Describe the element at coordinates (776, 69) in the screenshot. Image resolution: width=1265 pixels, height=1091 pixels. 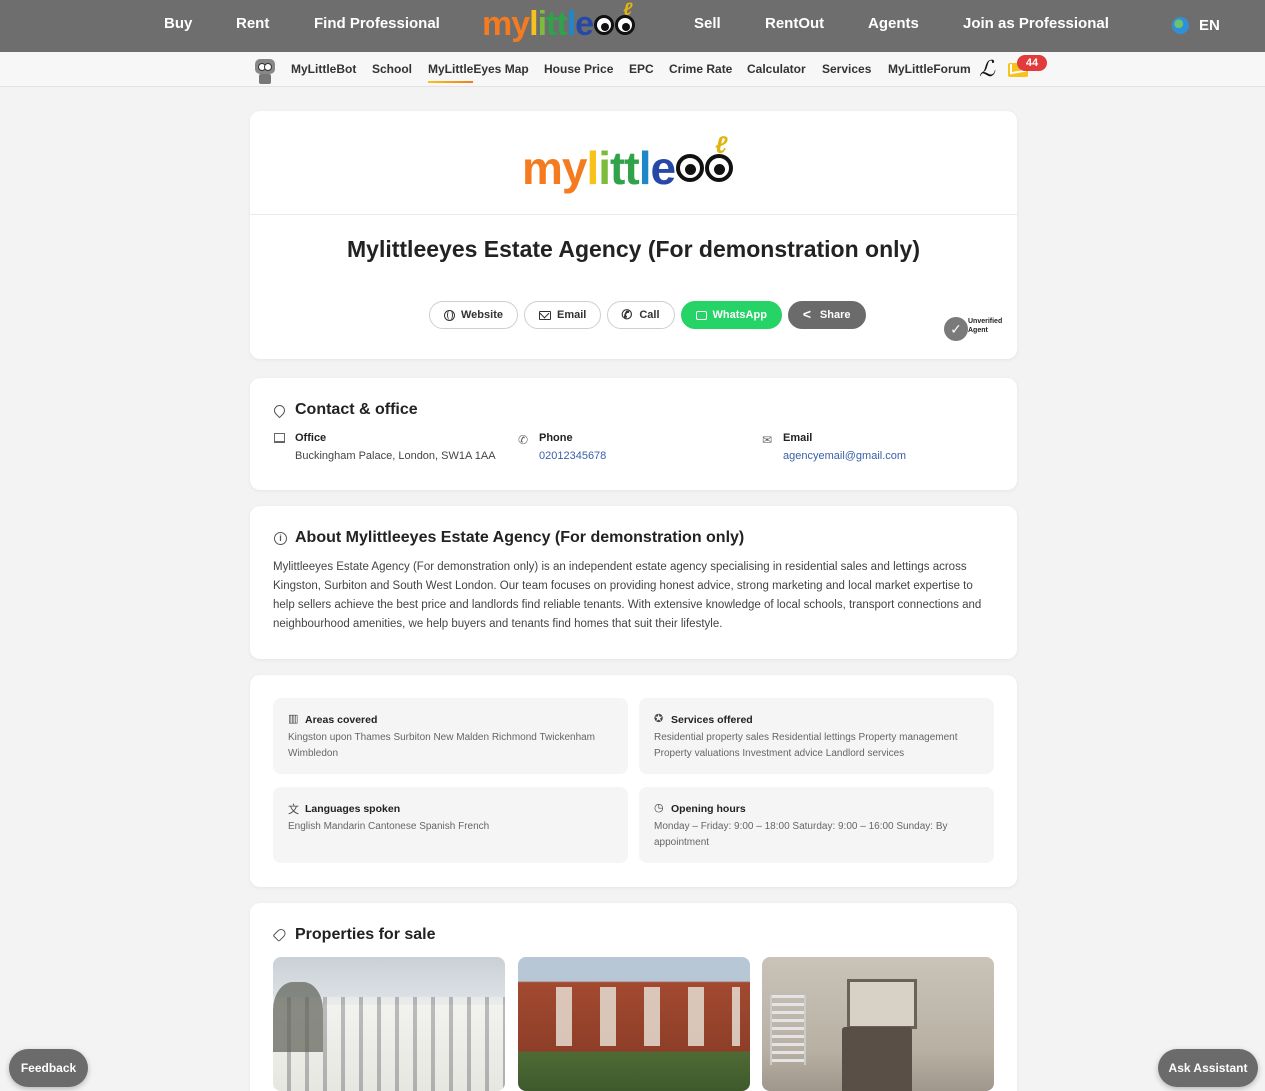
I see `subnav-calculator: Calculator` at that location.